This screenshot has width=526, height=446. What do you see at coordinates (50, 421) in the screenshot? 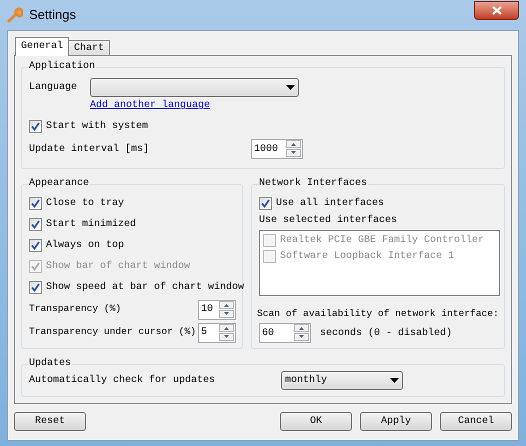
I see `dialog-button: Reset` at bounding box center [50, 421].